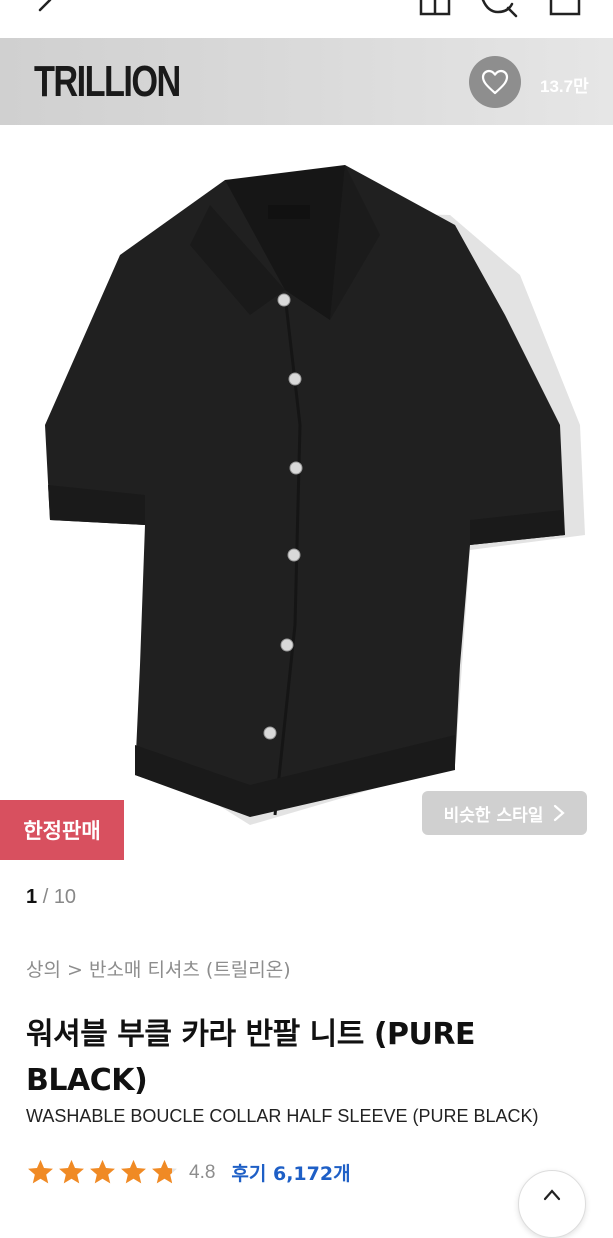 This screenshot has height=1238, width=613. What do you see at coordinates (51, 897) in the screenshot?
I see `image-counter: 1 / 10` at bounding box center [51, 897].